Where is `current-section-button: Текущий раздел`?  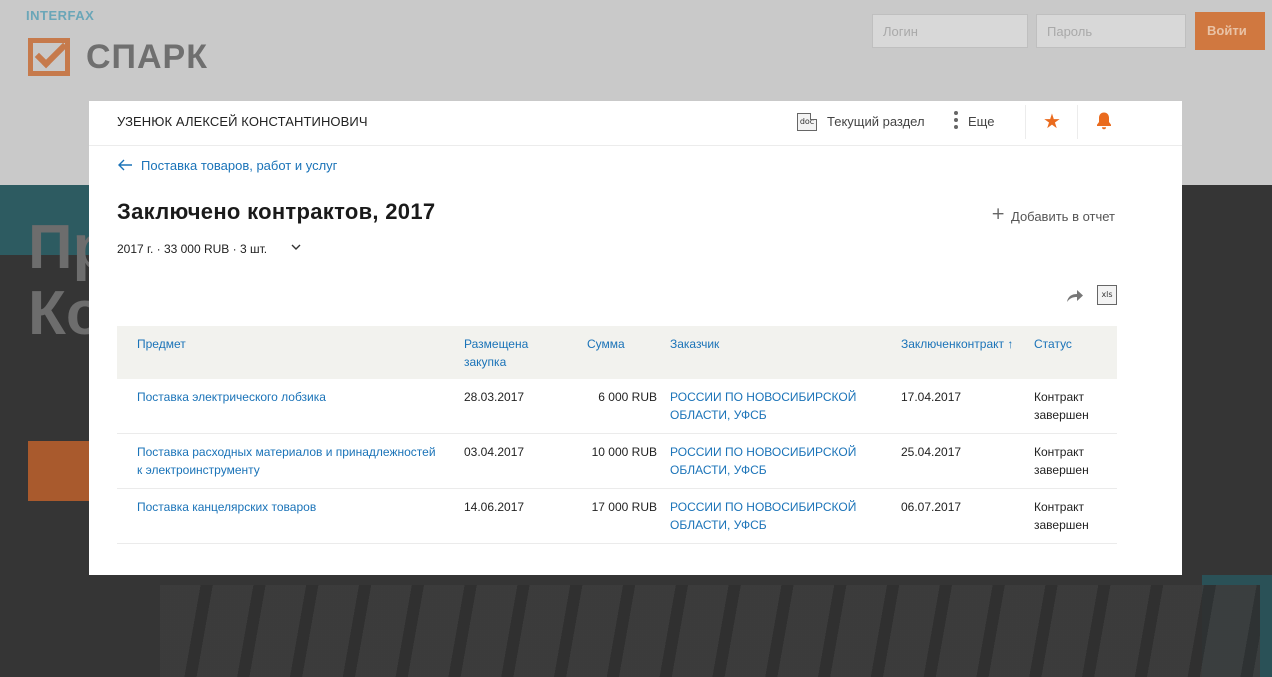
current-section-button: Текущий раздел is located at coordinates (876, 121).